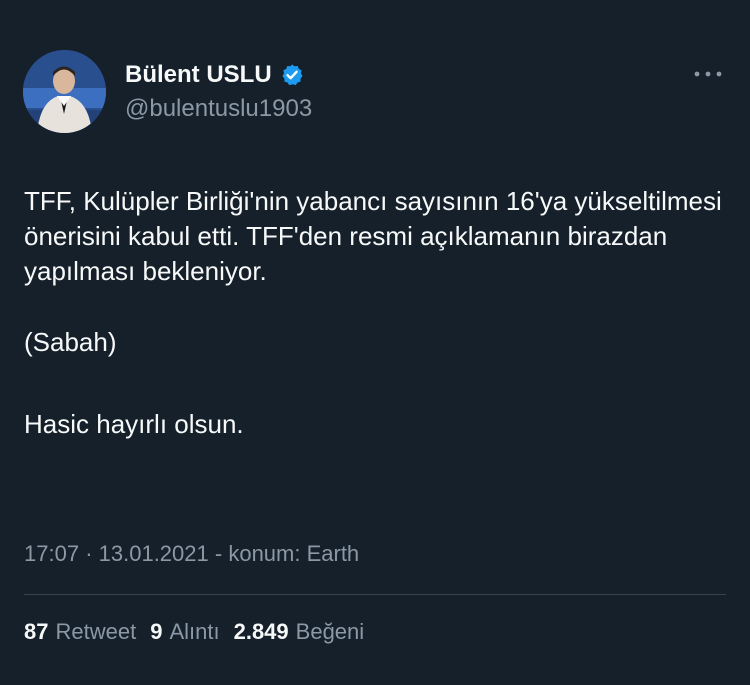 This screenshot has height=685, width=750. I want to click on tweet-location: konum: Earth, so click(294, 553).